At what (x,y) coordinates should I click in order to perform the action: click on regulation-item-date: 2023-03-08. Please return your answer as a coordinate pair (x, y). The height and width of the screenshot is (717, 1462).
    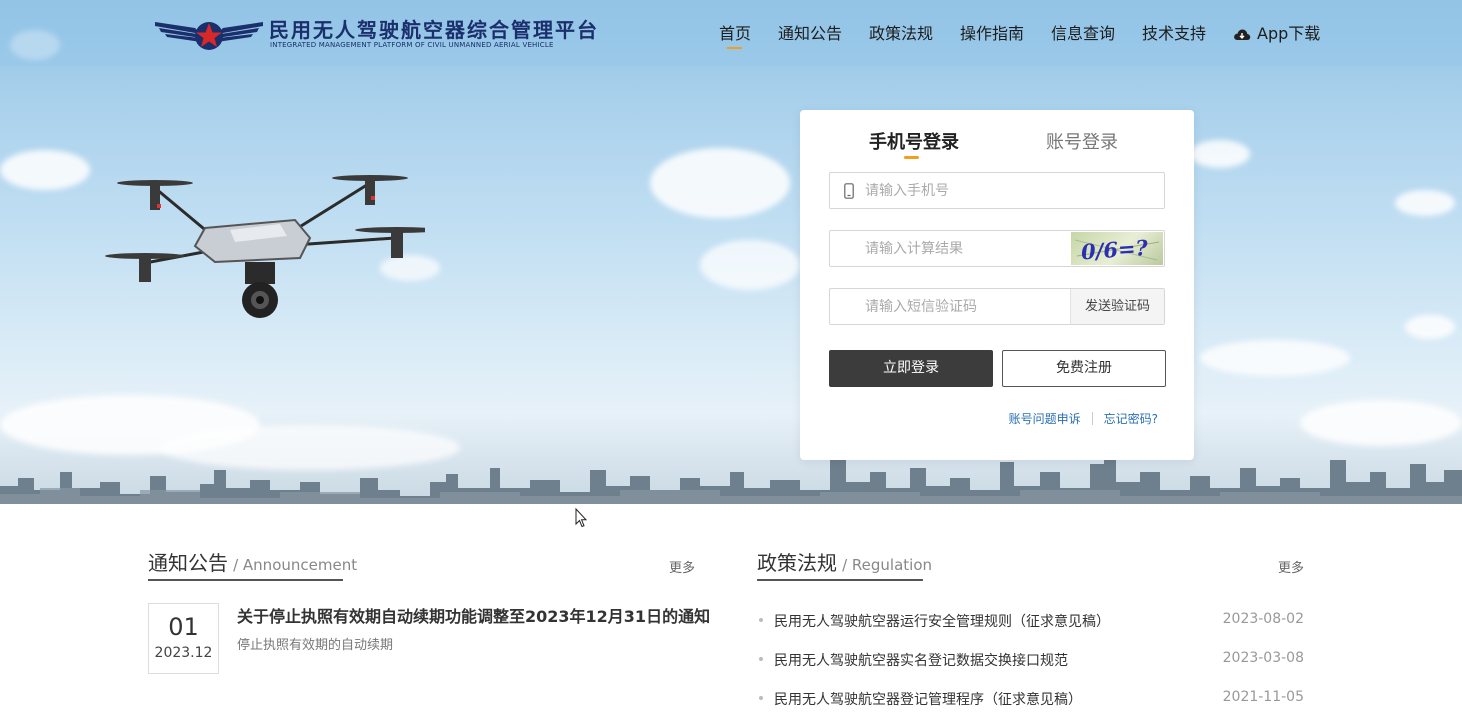
    Looking at the image, I should click on (1263, 658).